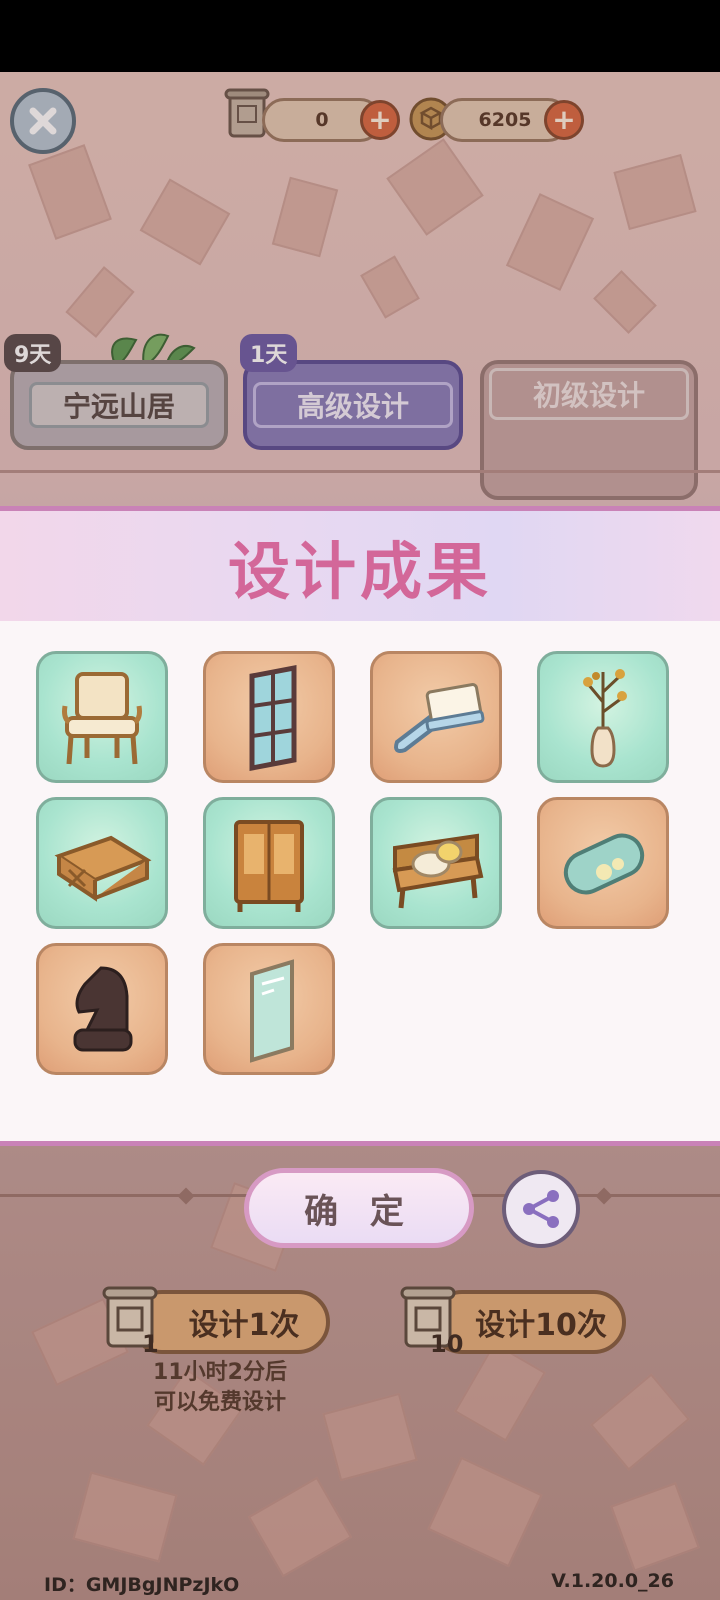  Describe the element at coordinates (588, 395) in the screenshot. I see `tab-basic-design-label: 初级设计` at that location.